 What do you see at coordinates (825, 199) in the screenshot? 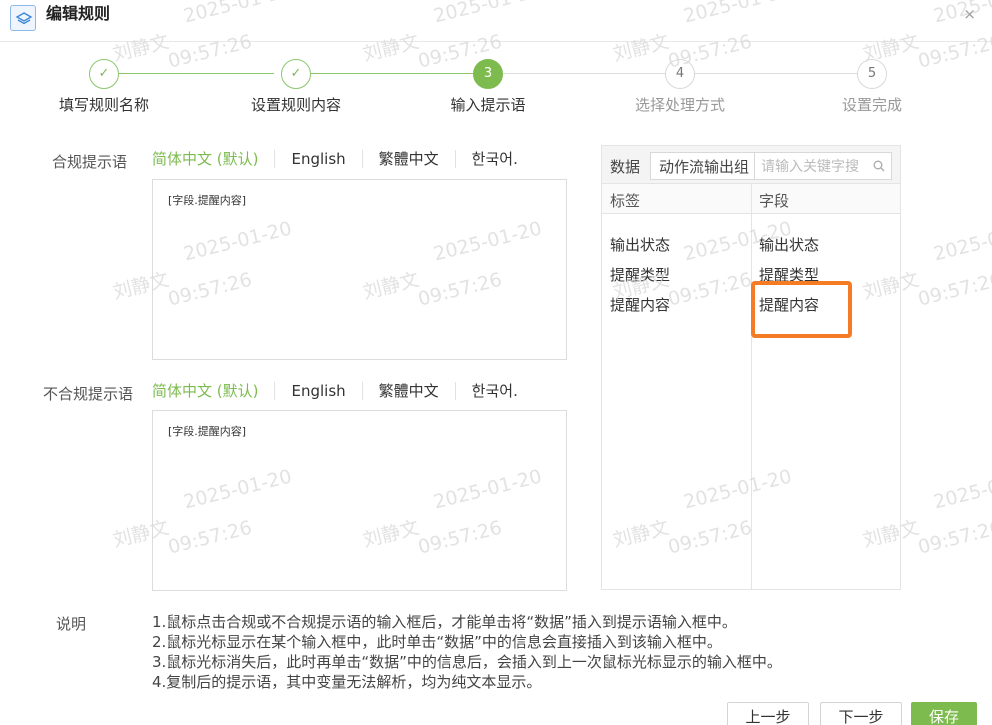
I see `field-column-header: 字段` at bounding box center [825, 199].